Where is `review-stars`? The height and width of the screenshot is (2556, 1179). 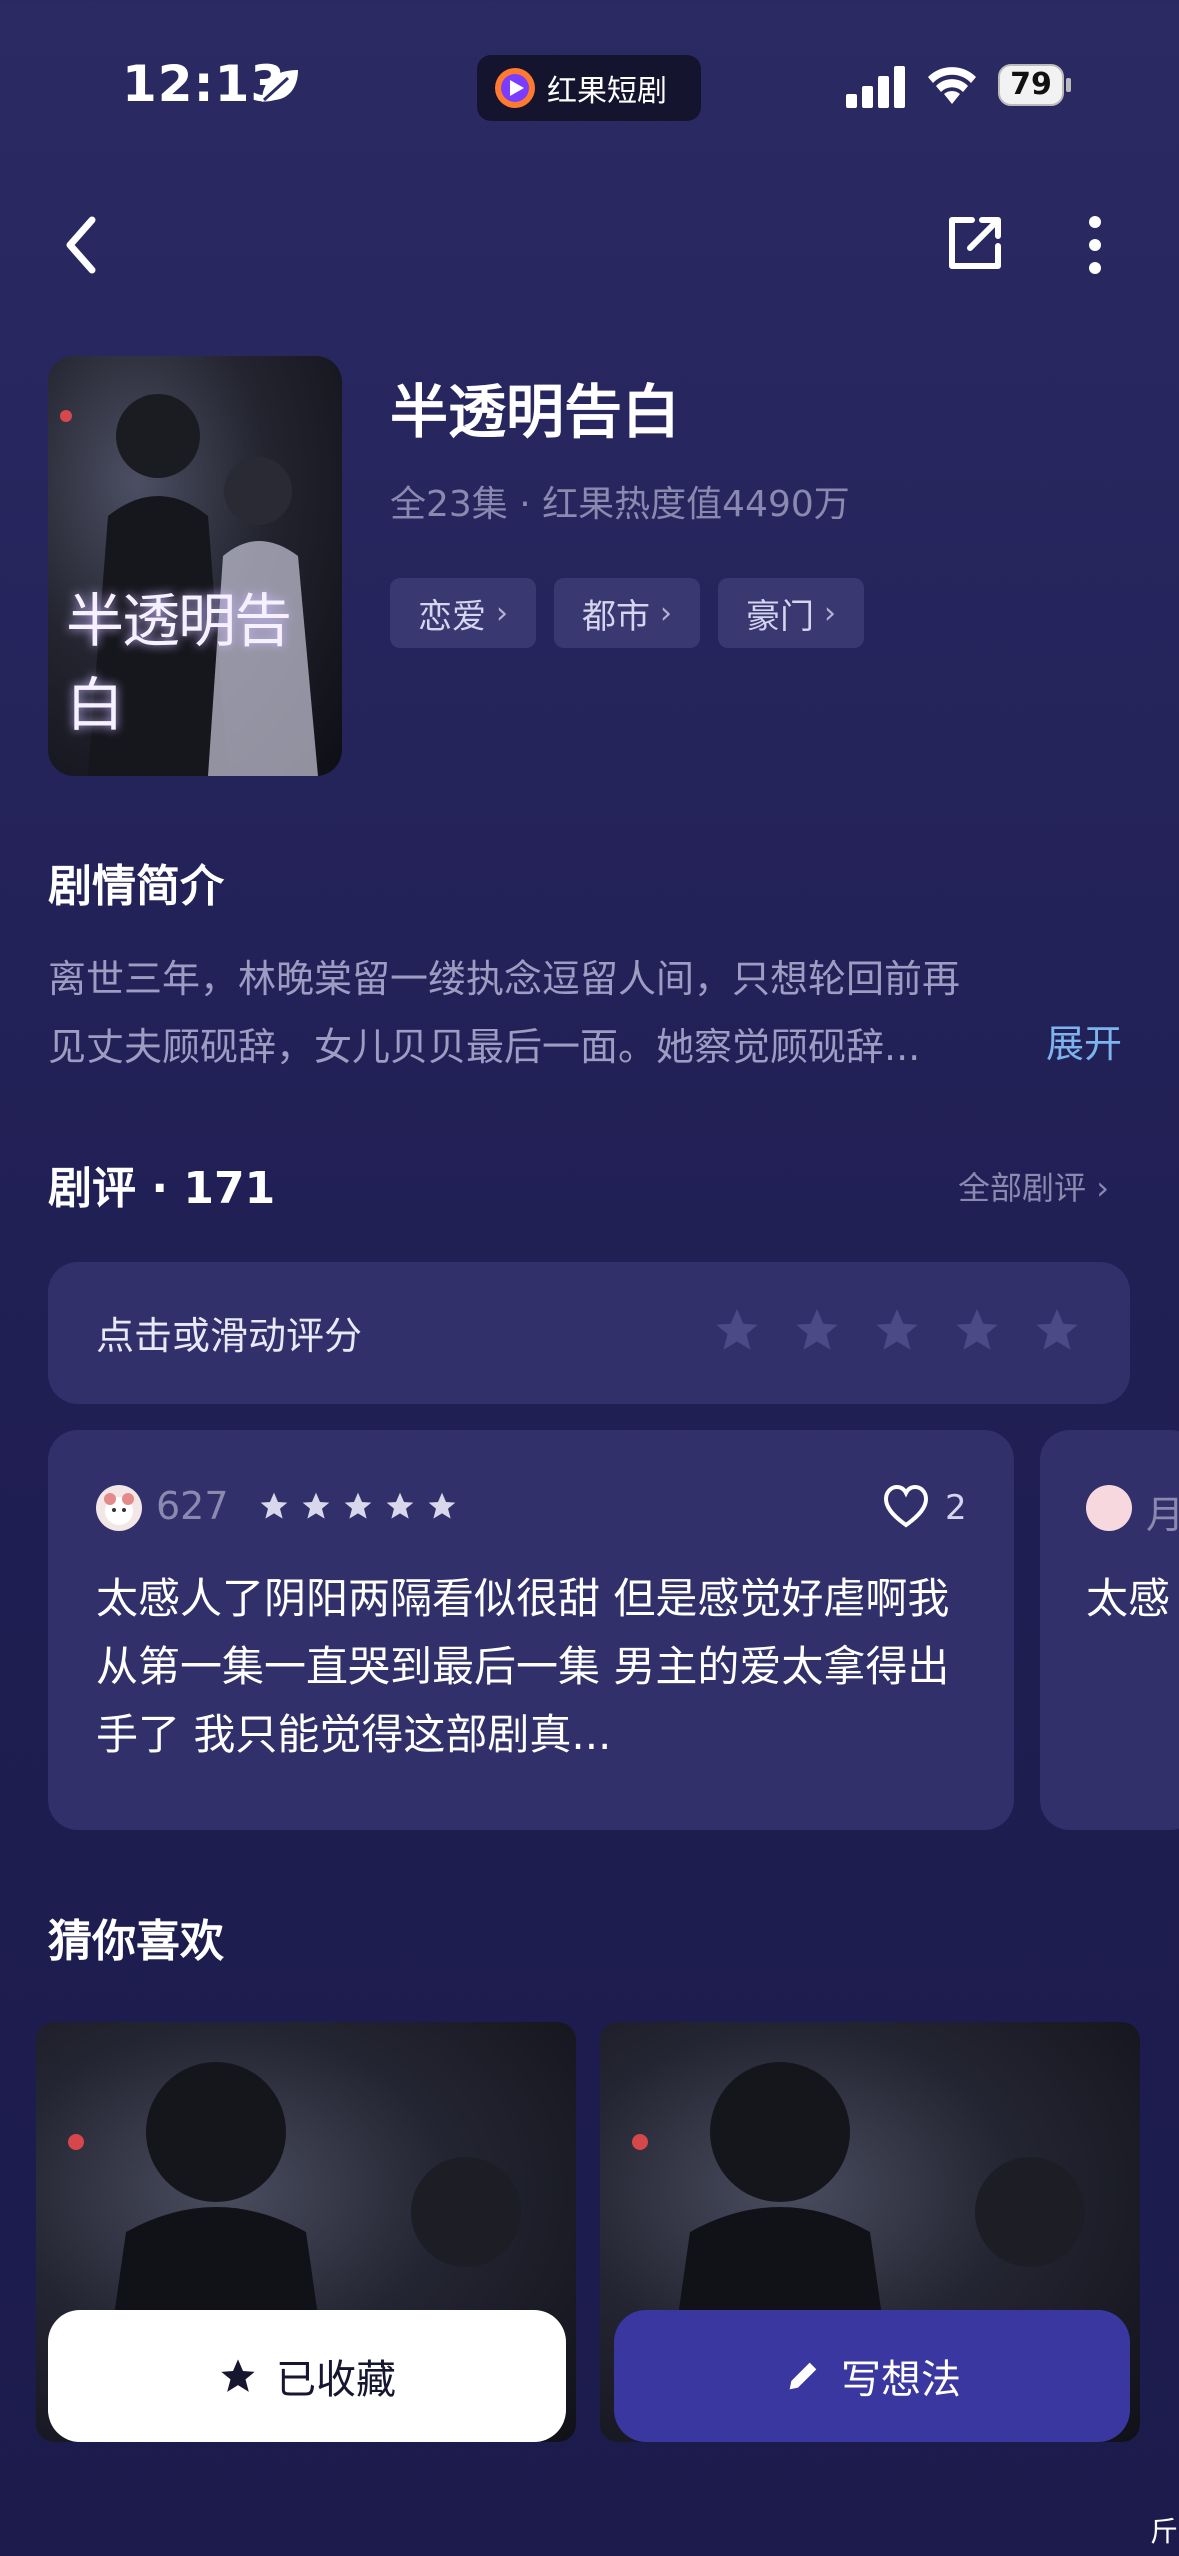
review-stars is located at coordinates (358, 1506).